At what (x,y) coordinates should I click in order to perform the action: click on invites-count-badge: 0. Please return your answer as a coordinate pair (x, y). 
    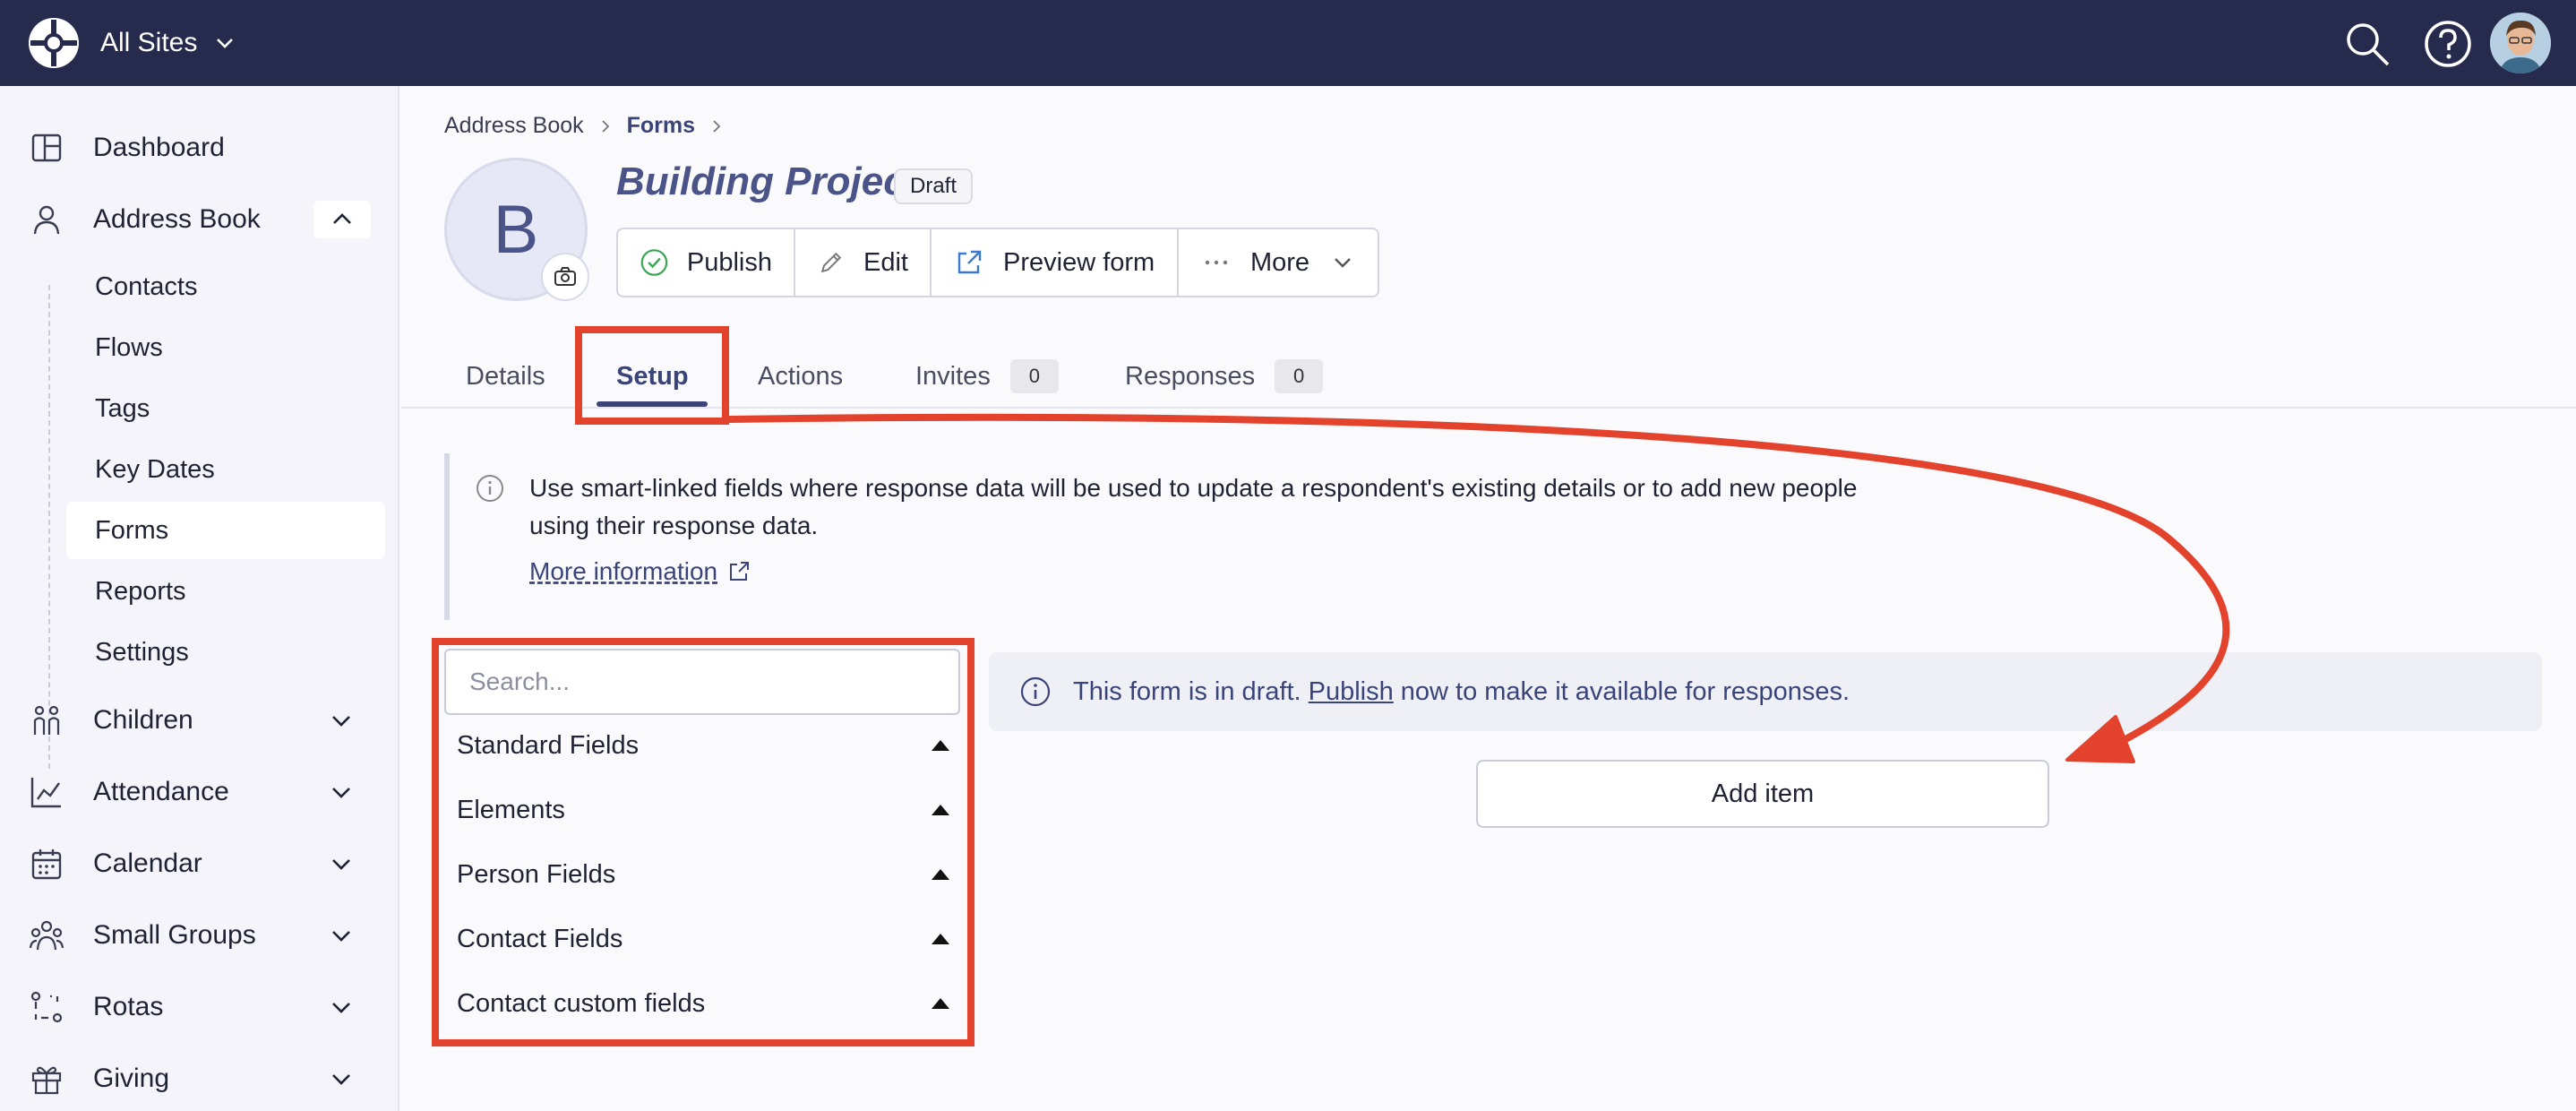
    Looking at the image, I should click on (1034, 376).